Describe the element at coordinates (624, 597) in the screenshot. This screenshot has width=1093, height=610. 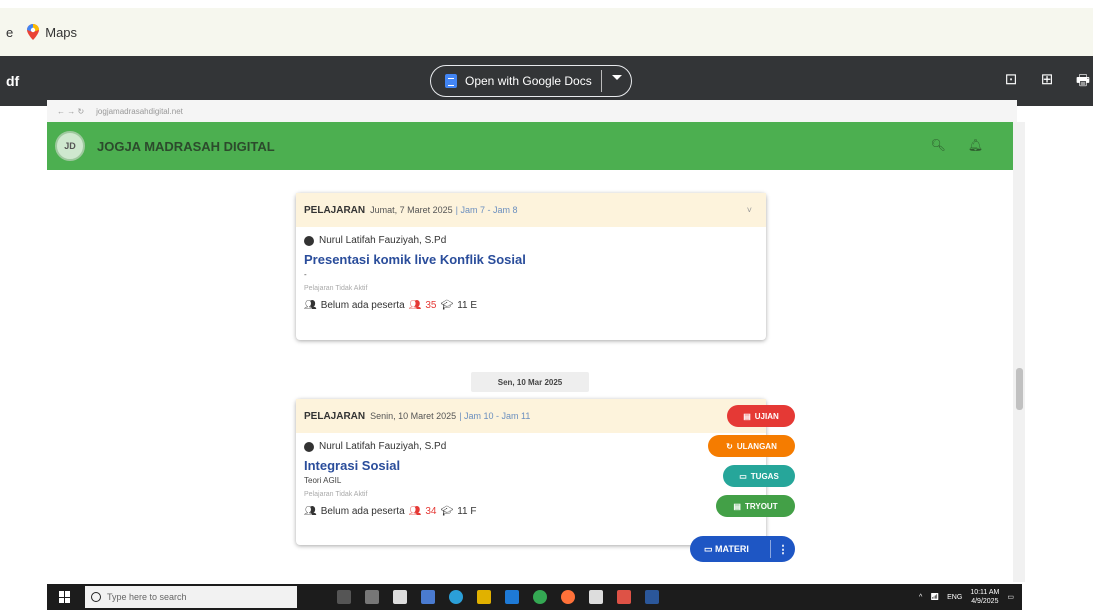
I see `chrome-alt-icon` at that location.